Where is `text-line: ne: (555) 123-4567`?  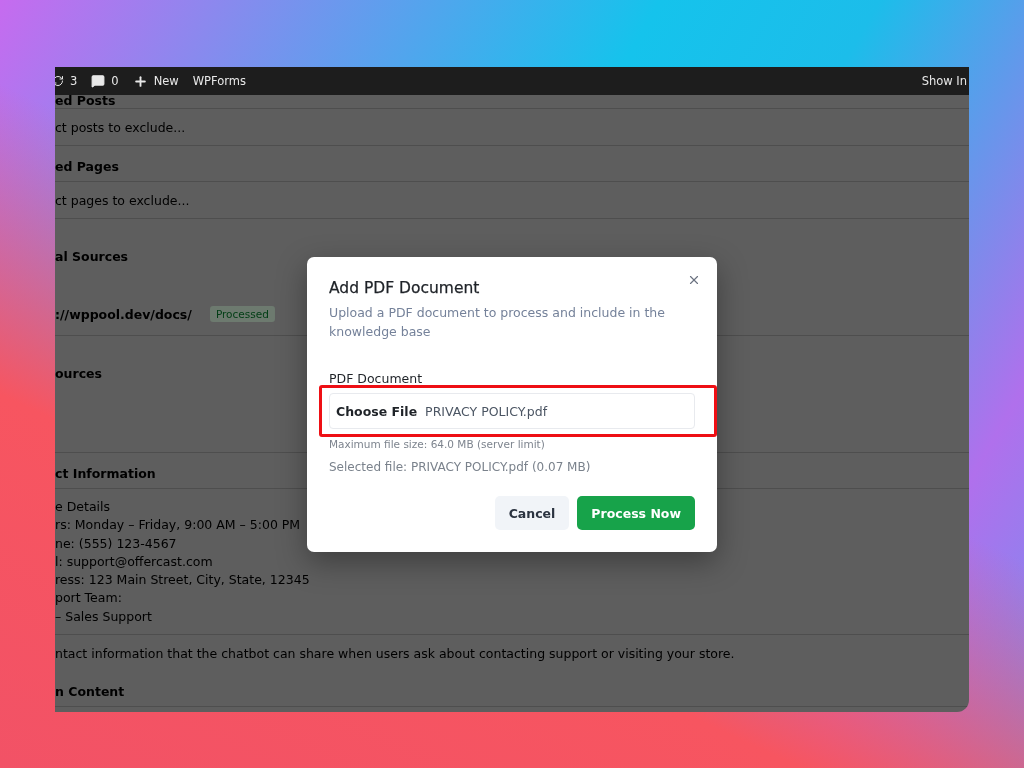
text-line: ne: (555) 123-4567 is located at coordinates (116, 543).